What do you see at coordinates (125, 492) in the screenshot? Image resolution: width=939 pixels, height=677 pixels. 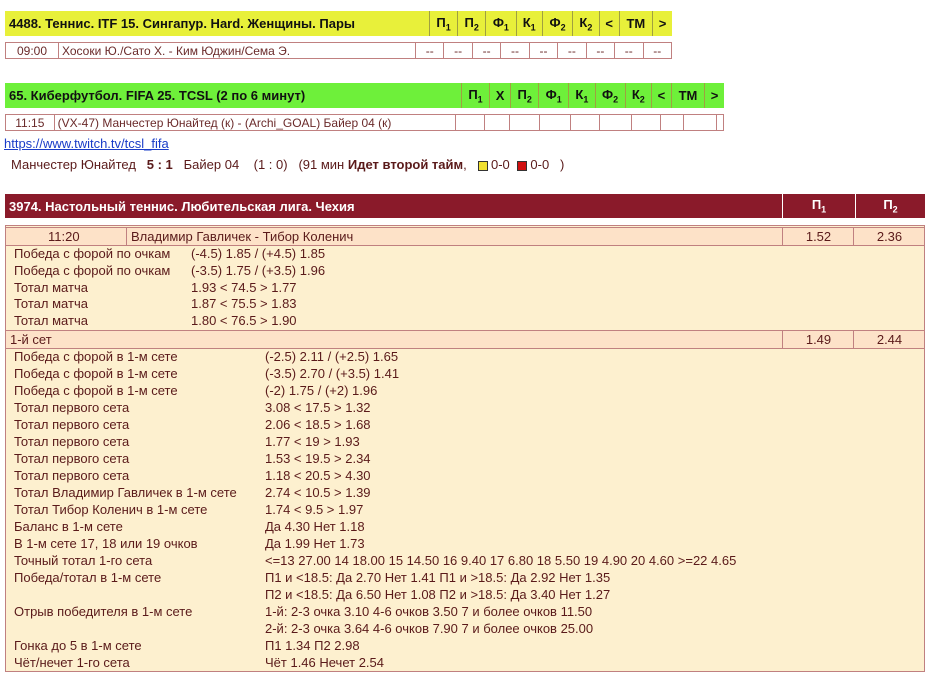 I see `market-label: Тотал Владимир Гавличек в 1-м сете` at bounding box center [125, 492].